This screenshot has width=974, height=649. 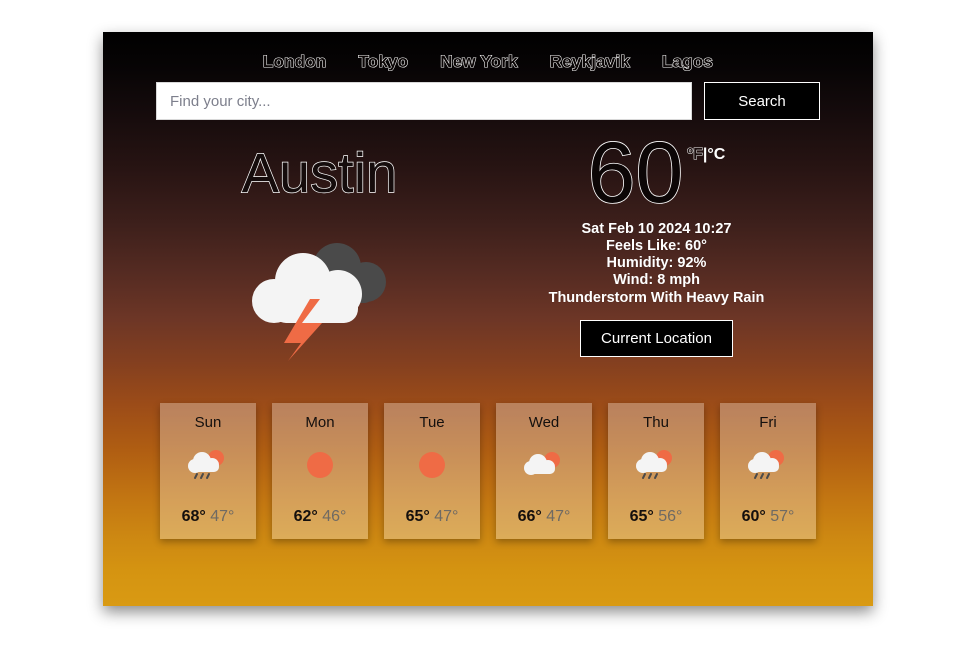 I want to click on nav-link-new-york: New York, so click(x=479, y=61).